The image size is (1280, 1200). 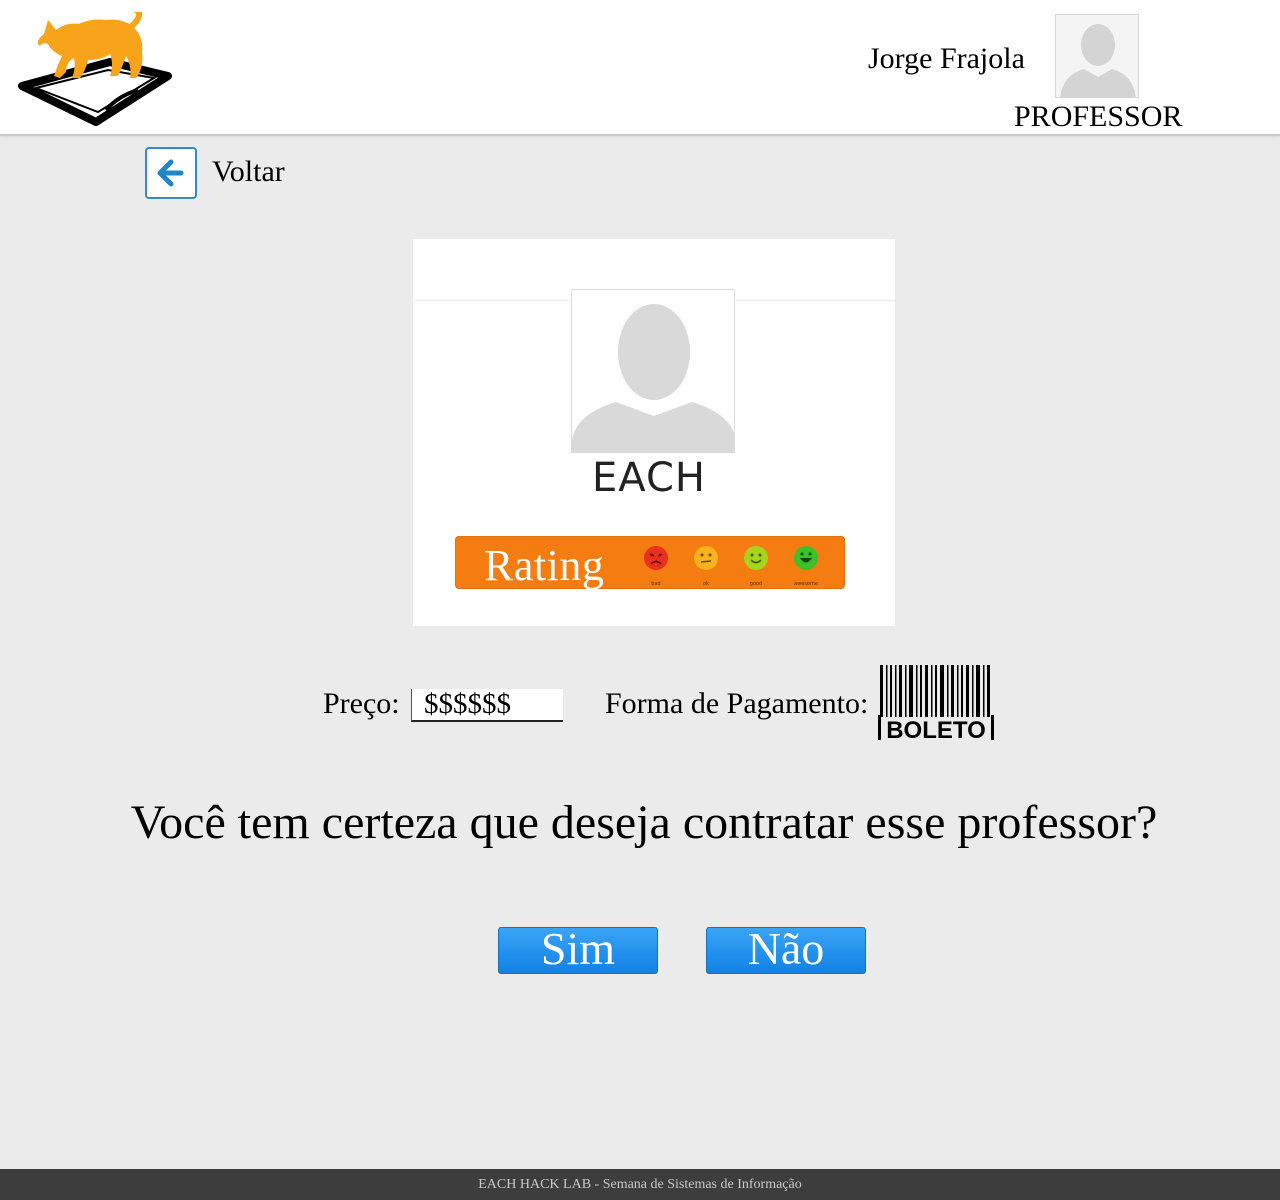 I want to click on face-caption: awesome, so click(x=806, y=584).